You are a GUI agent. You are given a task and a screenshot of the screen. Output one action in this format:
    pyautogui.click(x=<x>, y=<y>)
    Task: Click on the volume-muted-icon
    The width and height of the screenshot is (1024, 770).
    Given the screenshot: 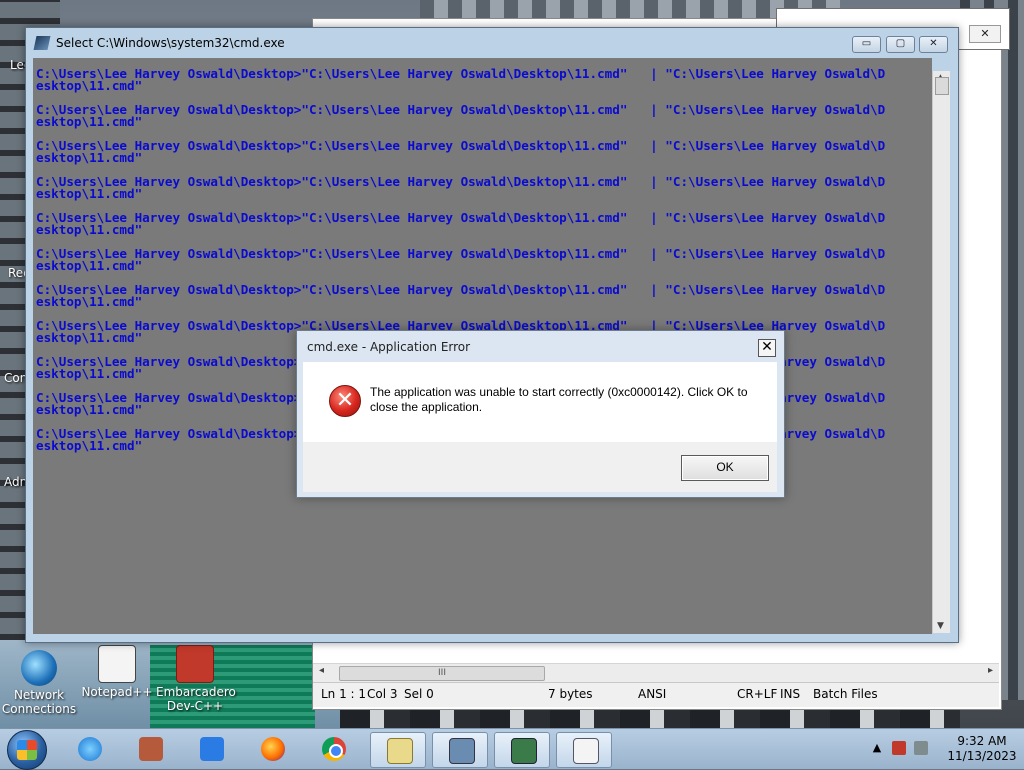 What is the action you would take?
    pyautogui.click(x=921, y=748)
    